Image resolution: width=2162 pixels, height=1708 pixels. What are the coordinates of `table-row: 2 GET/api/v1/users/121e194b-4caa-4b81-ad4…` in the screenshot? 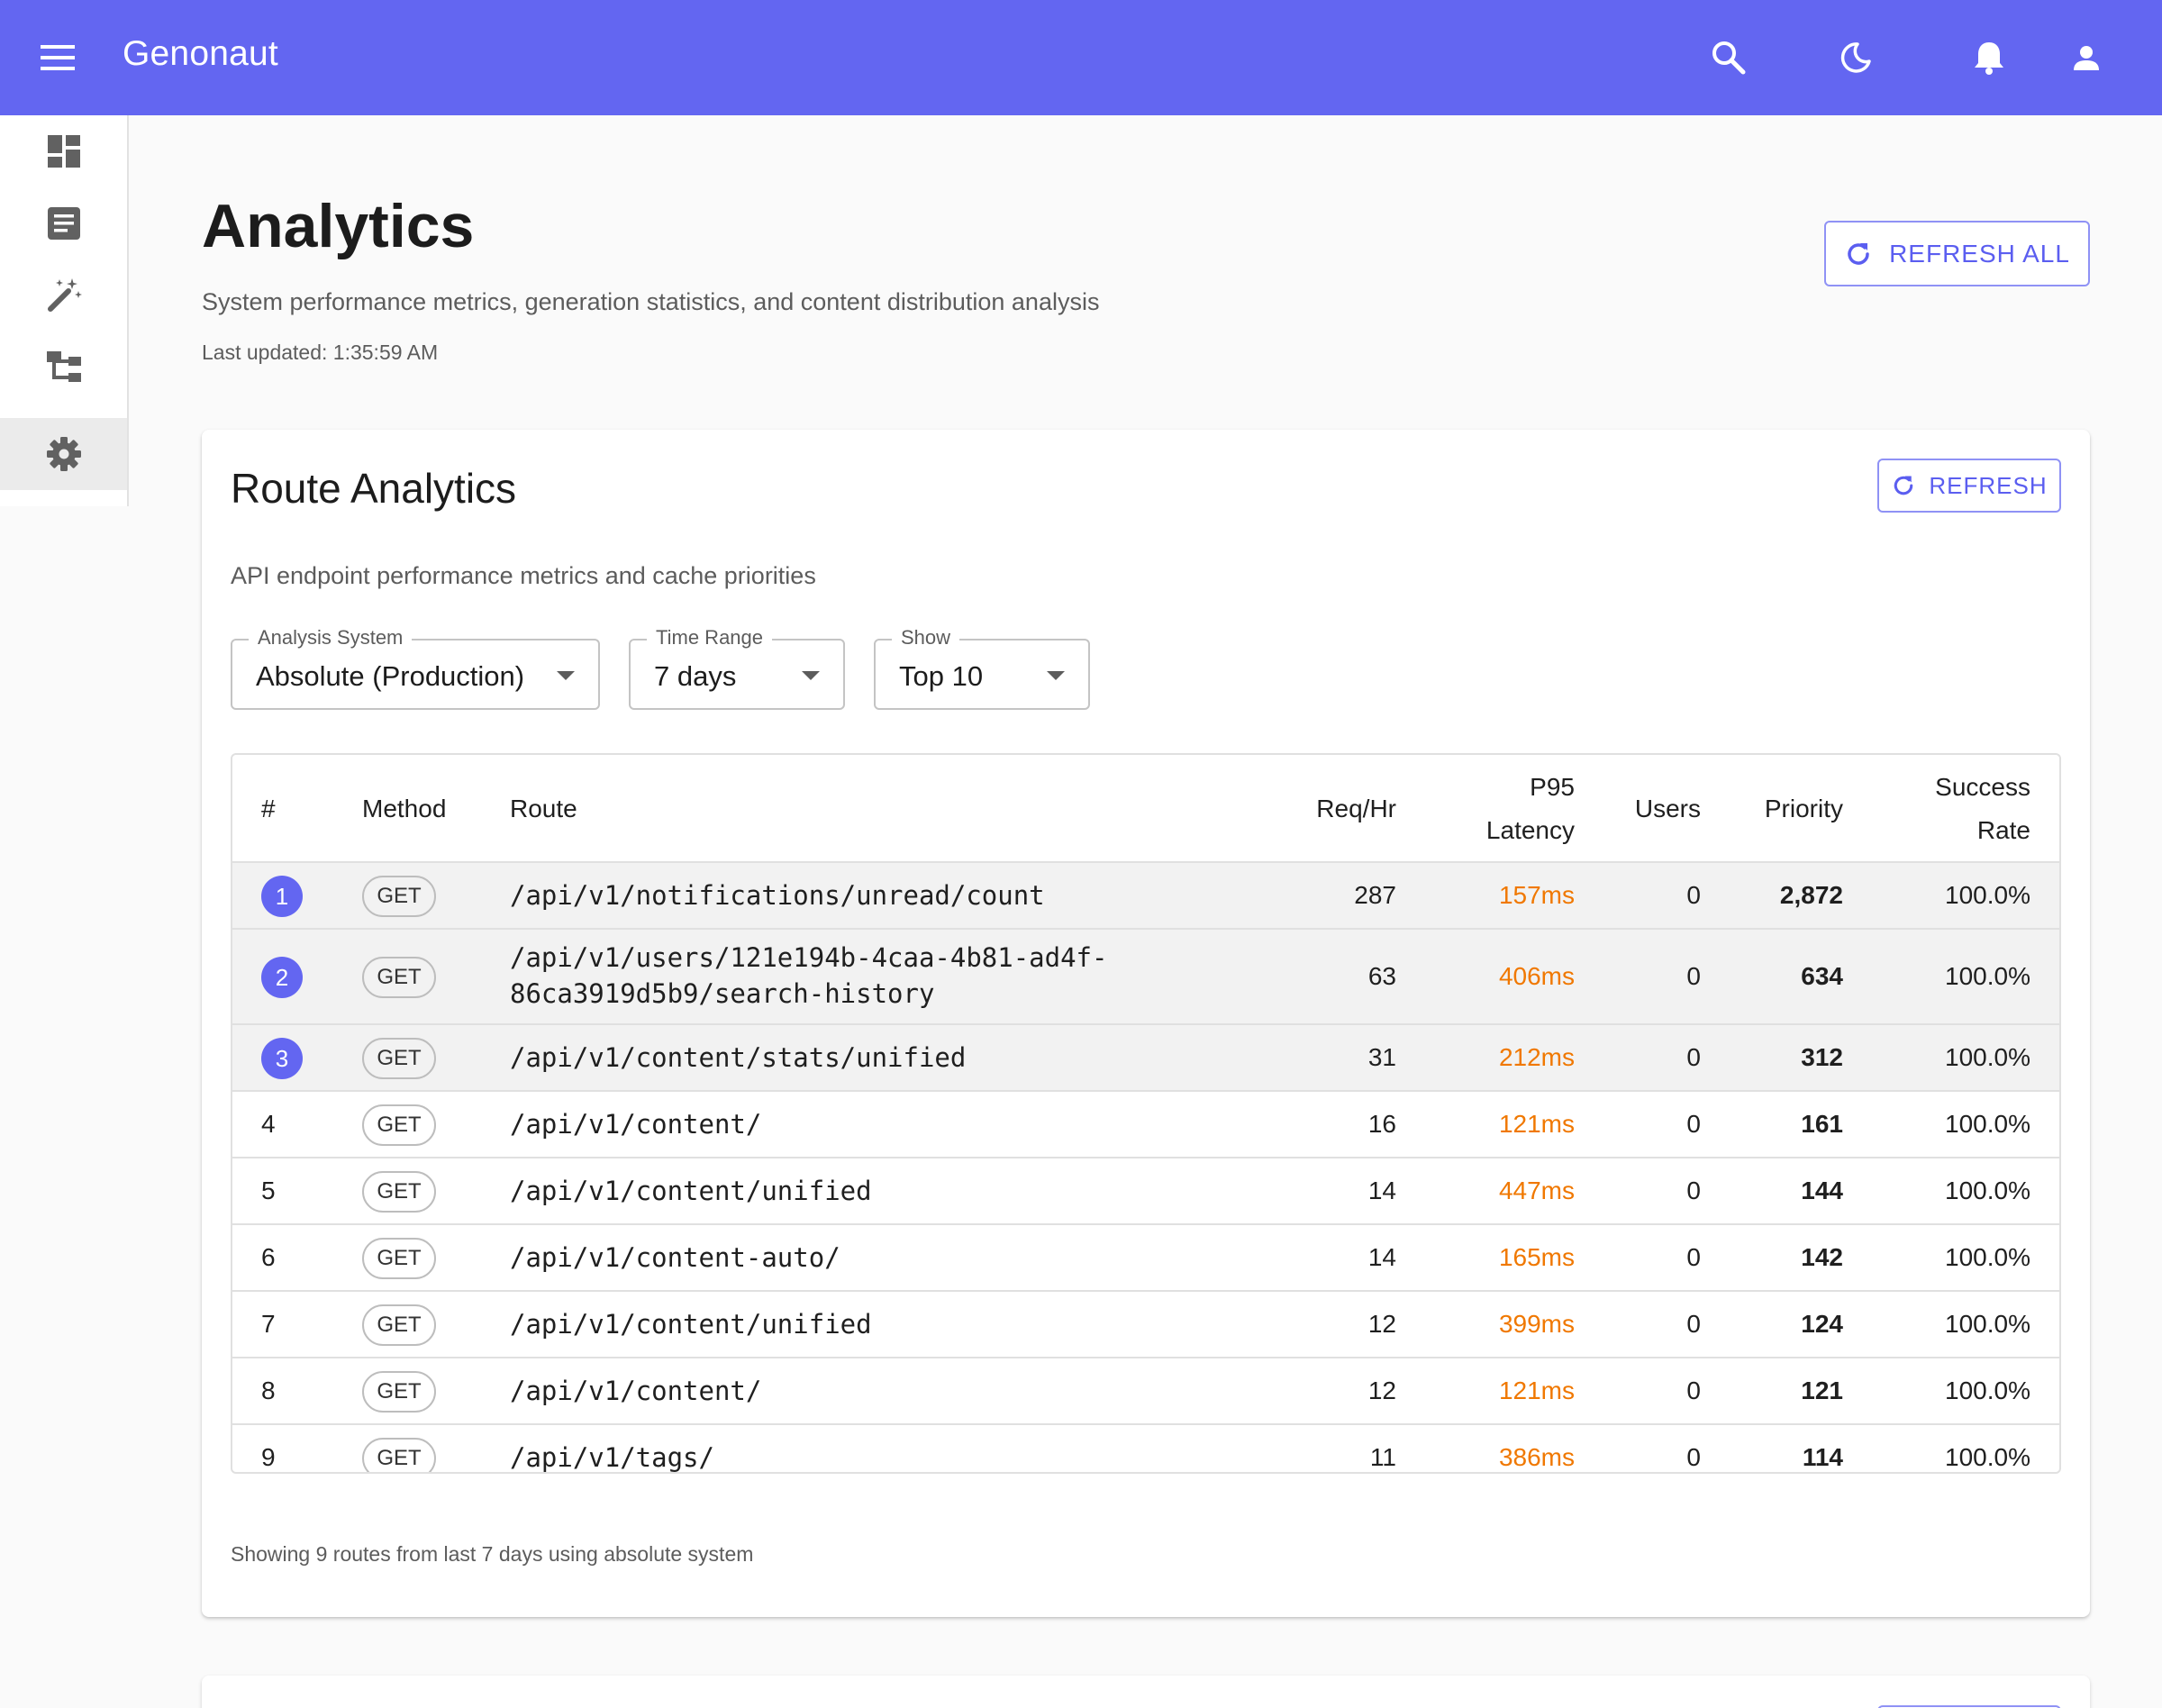 It's located at (1145, 977).